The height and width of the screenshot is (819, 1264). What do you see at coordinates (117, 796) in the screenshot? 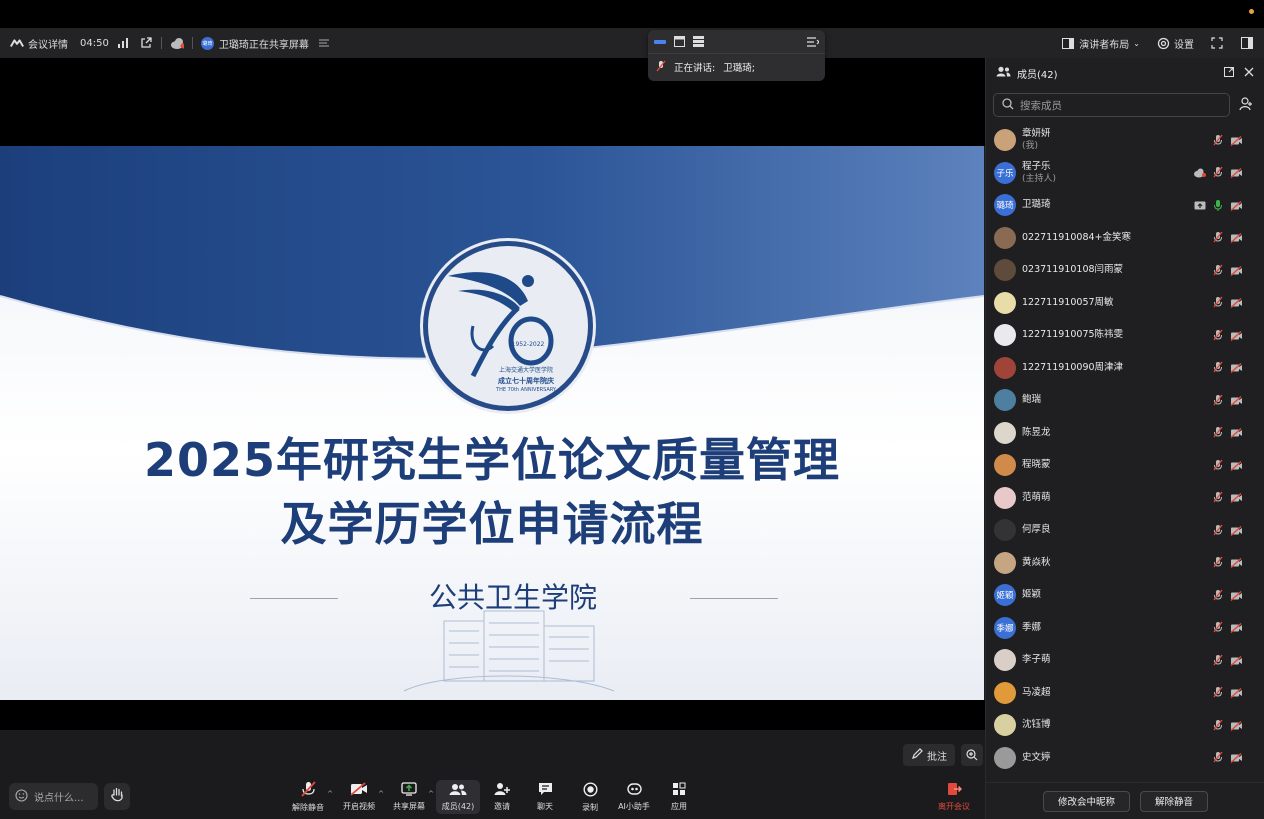
I see `raise-hand-button` at bounding box center [117, 796].